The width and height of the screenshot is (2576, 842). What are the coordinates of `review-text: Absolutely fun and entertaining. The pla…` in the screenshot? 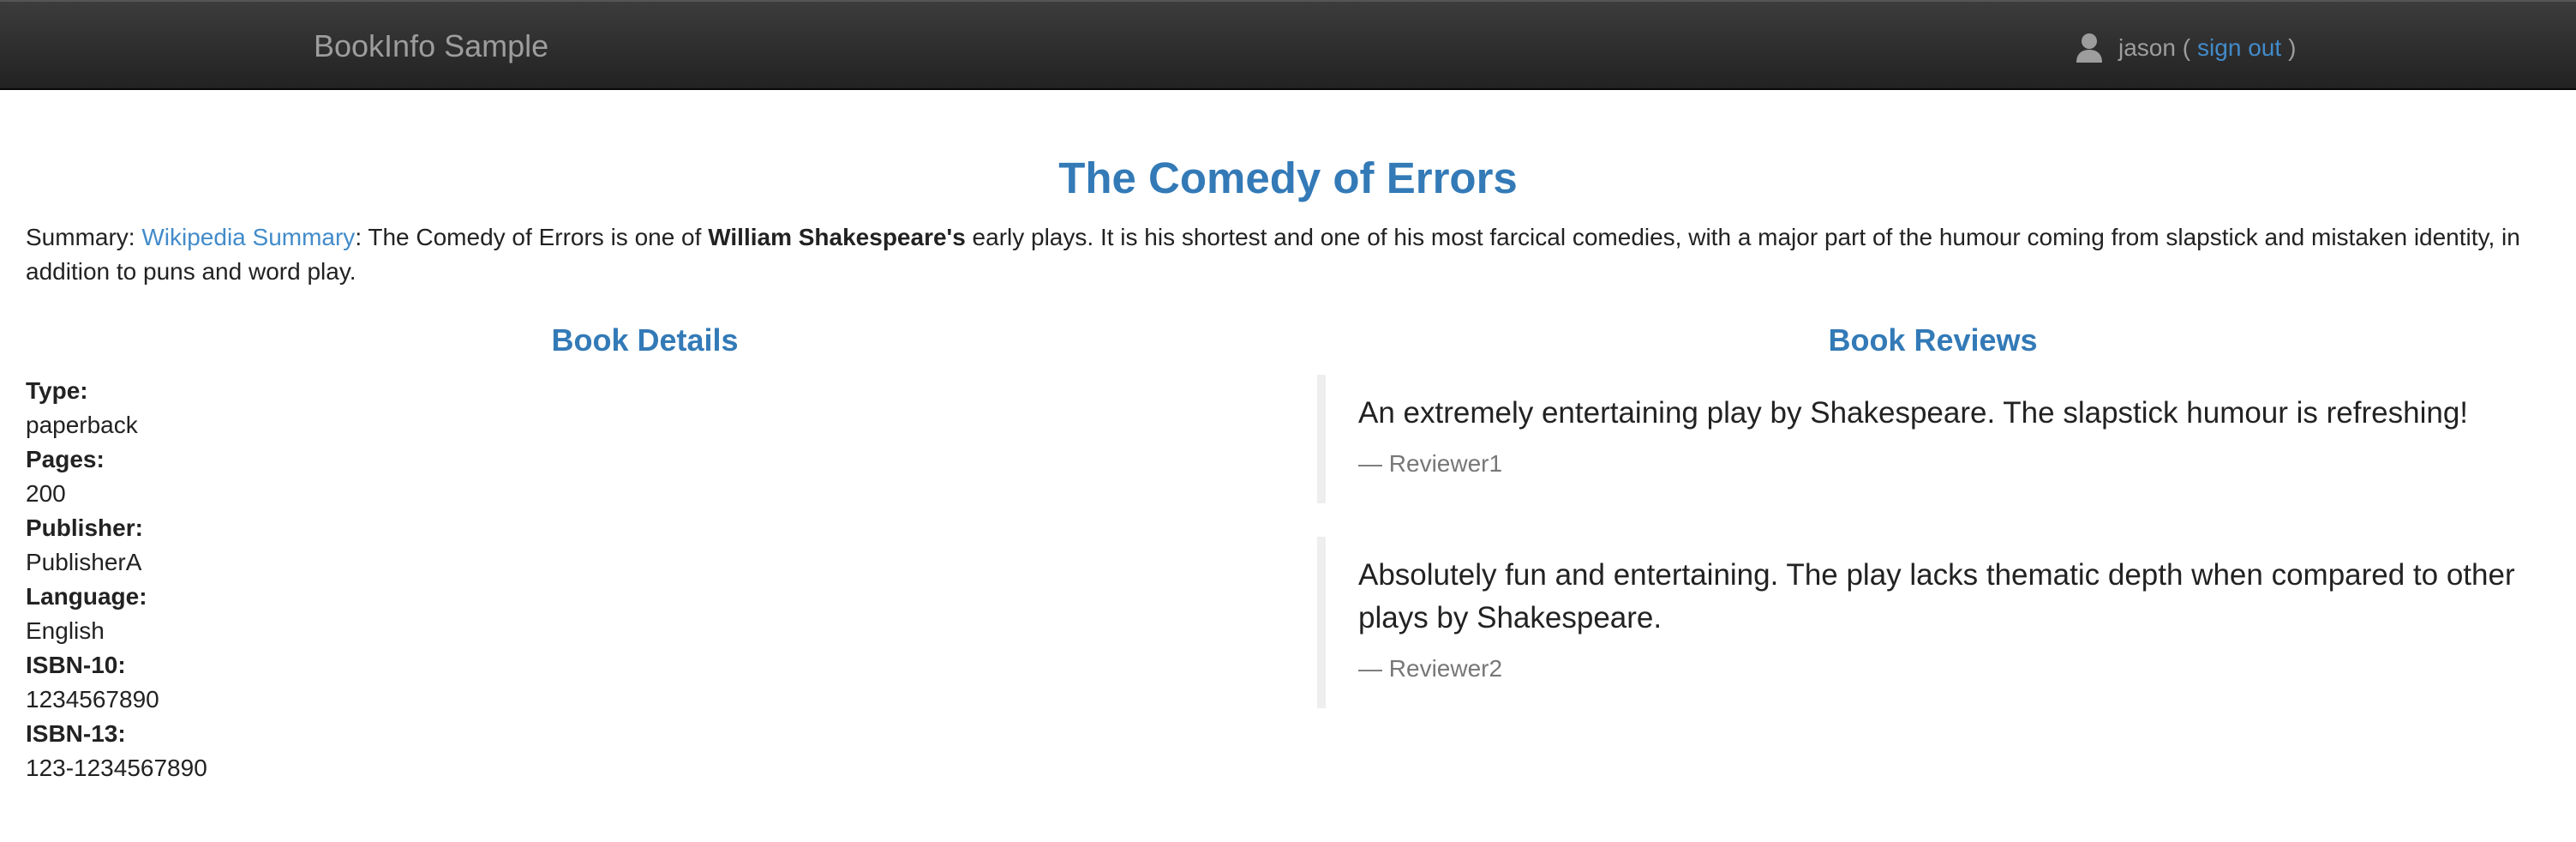 It's located at (1936, 596).